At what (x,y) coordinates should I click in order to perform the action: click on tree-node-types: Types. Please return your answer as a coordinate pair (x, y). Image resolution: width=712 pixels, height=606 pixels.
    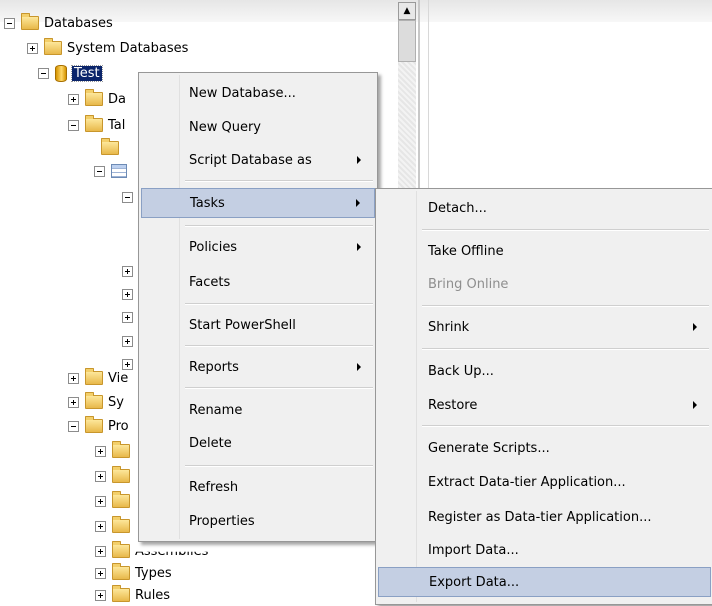
    Looking at the image, I should click on (133, 573).